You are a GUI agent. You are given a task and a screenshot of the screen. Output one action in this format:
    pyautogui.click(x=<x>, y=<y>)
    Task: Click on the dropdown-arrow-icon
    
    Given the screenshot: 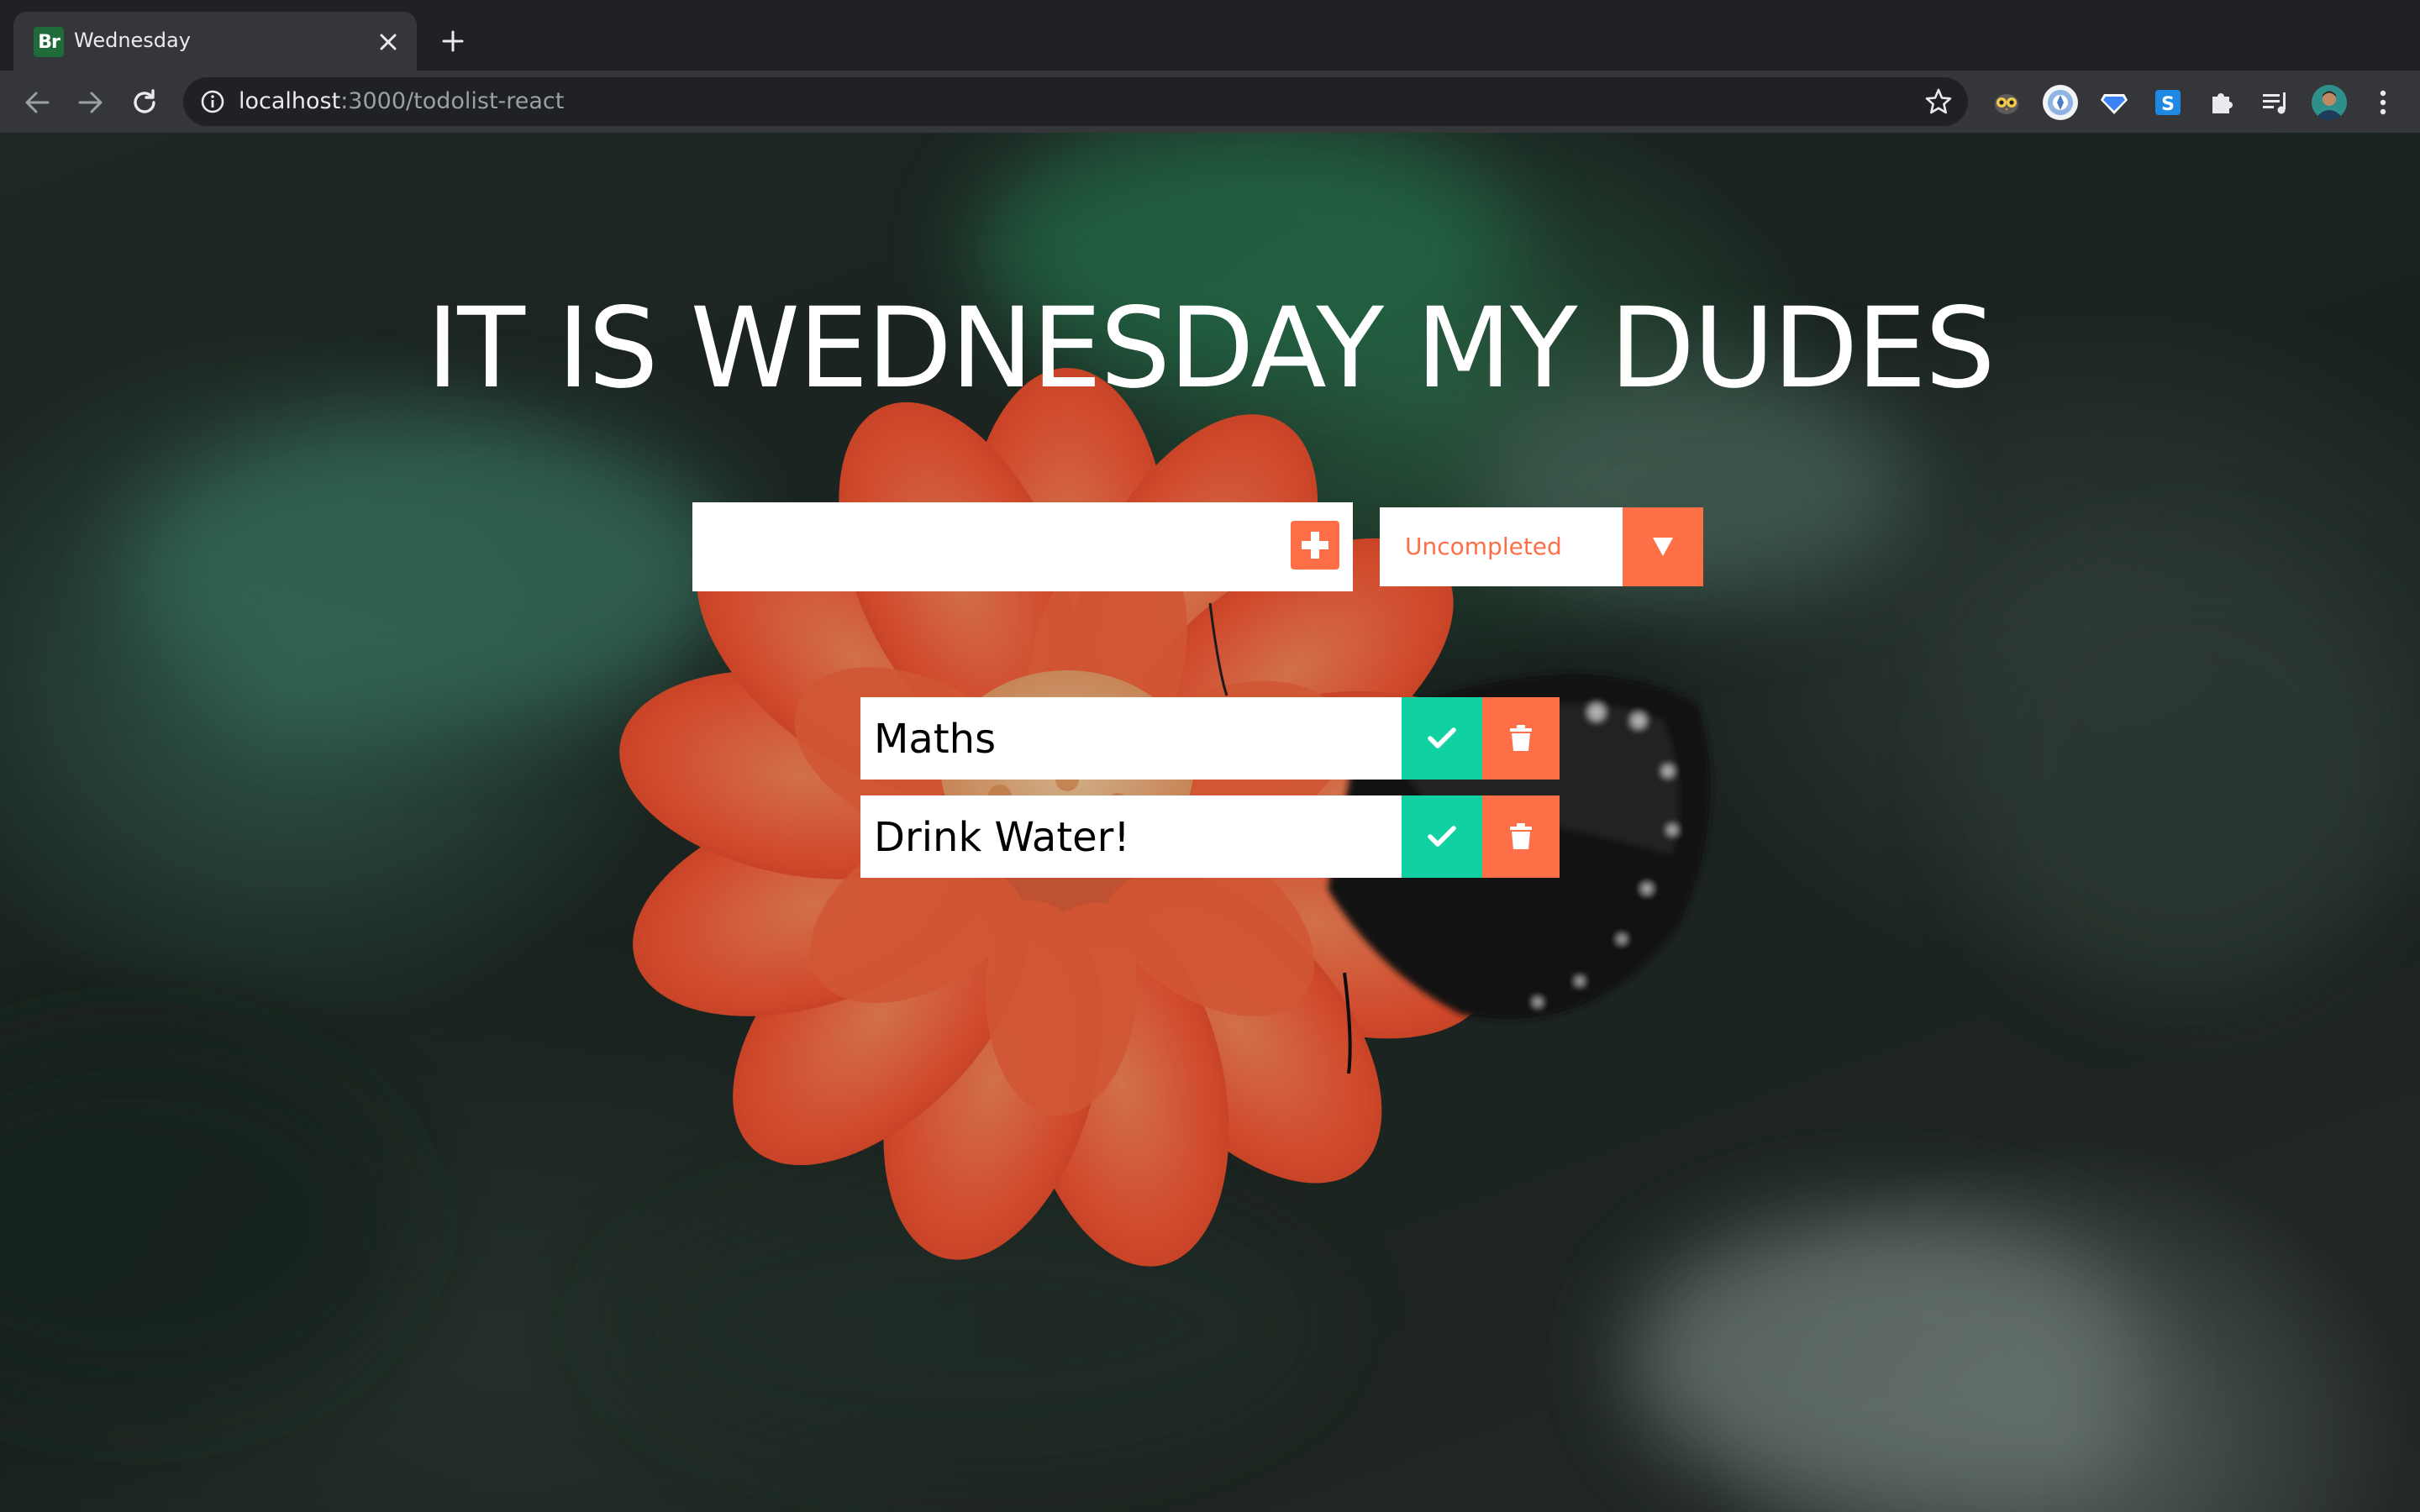 What is the action you would take?
    pyautogui.click(x=1663, y=546)
    